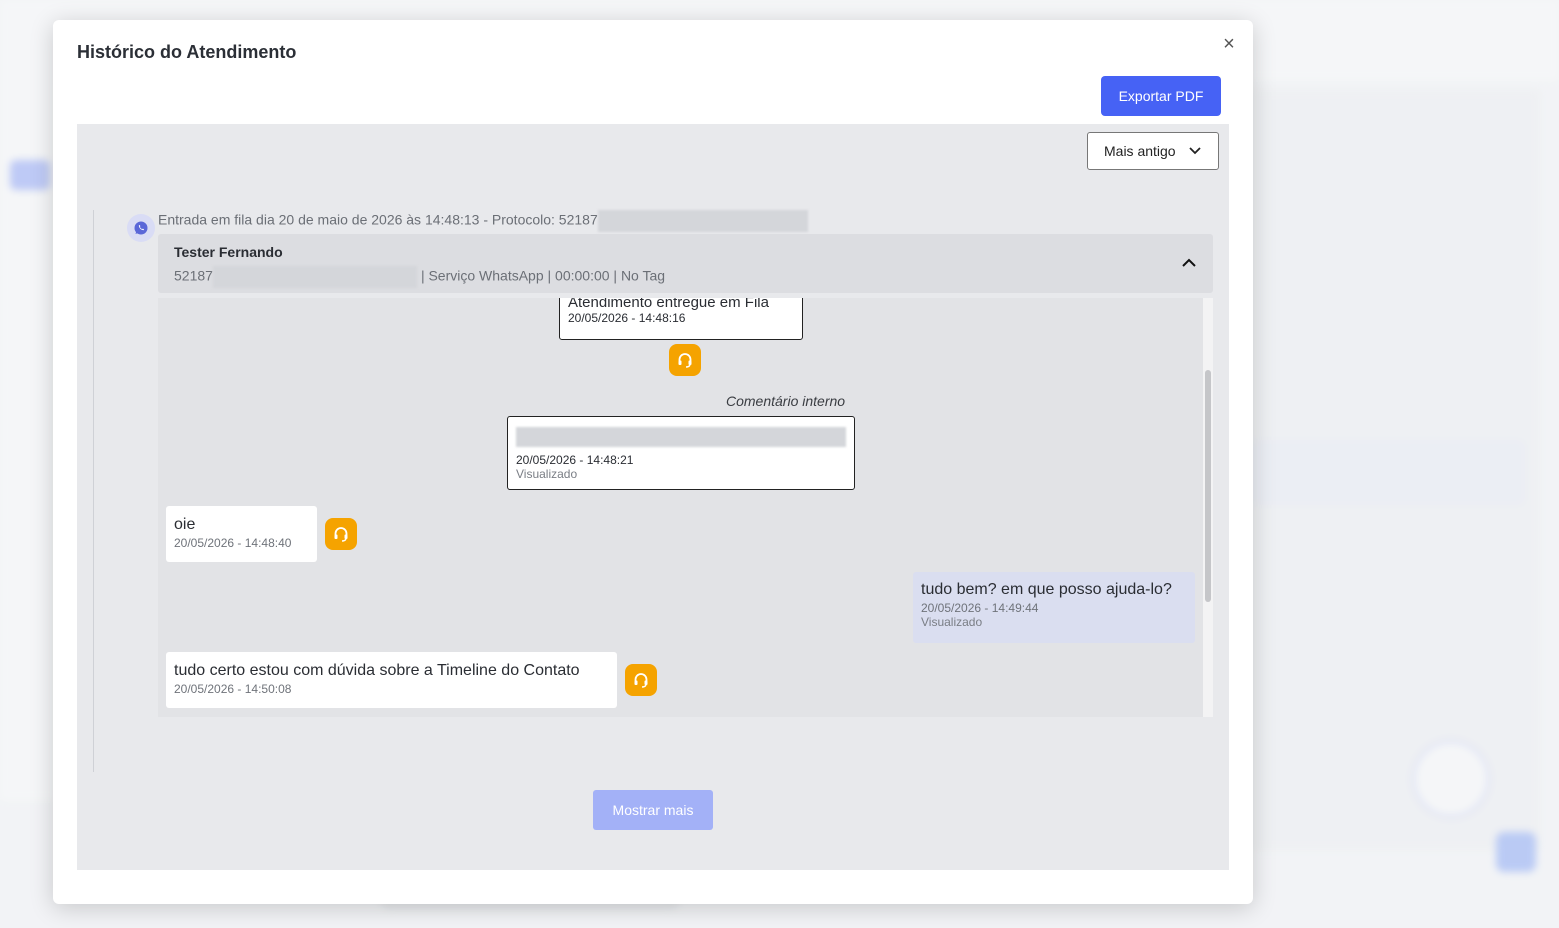  I want to click on message-time: 20/05/2026 - 14:50:08, so click(233, 689).